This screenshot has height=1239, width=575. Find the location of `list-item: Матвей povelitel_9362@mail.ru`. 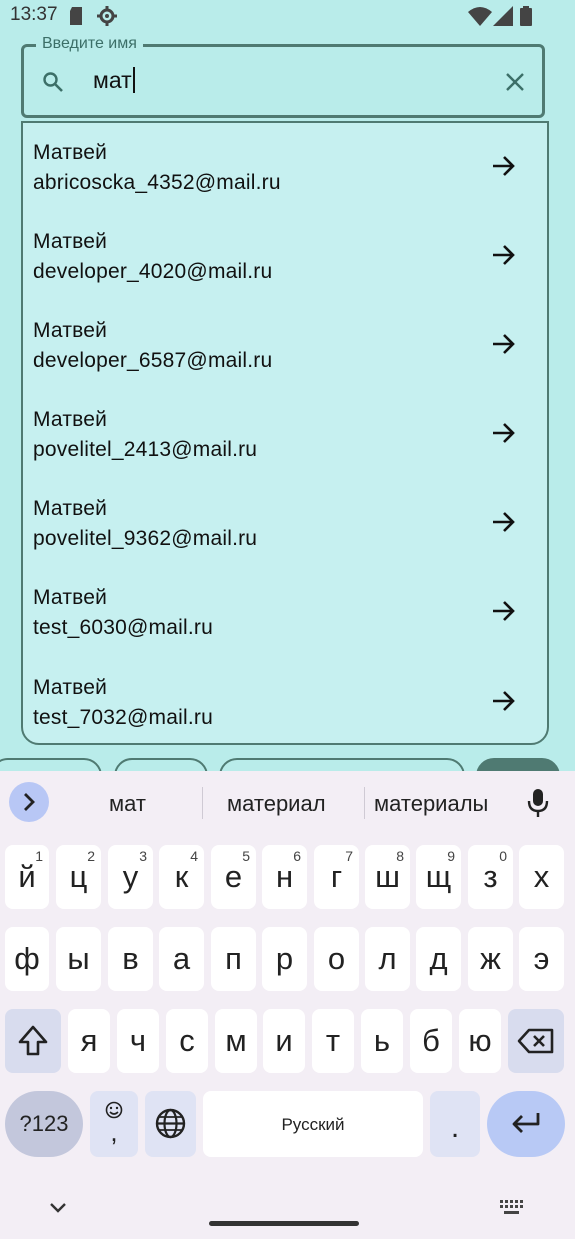

list-item: Матвей povelitel_9362@mail.ru is located at coordinates (283, 519).